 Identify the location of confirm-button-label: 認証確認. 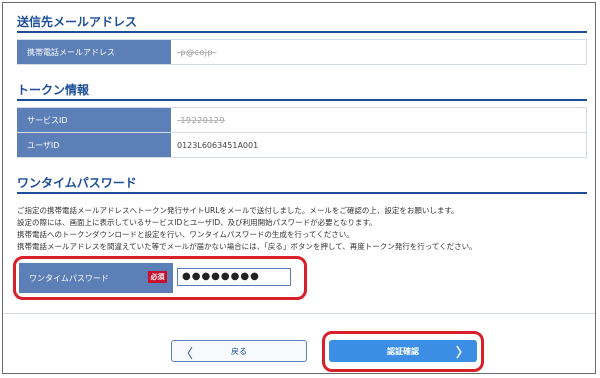
(403, 351).